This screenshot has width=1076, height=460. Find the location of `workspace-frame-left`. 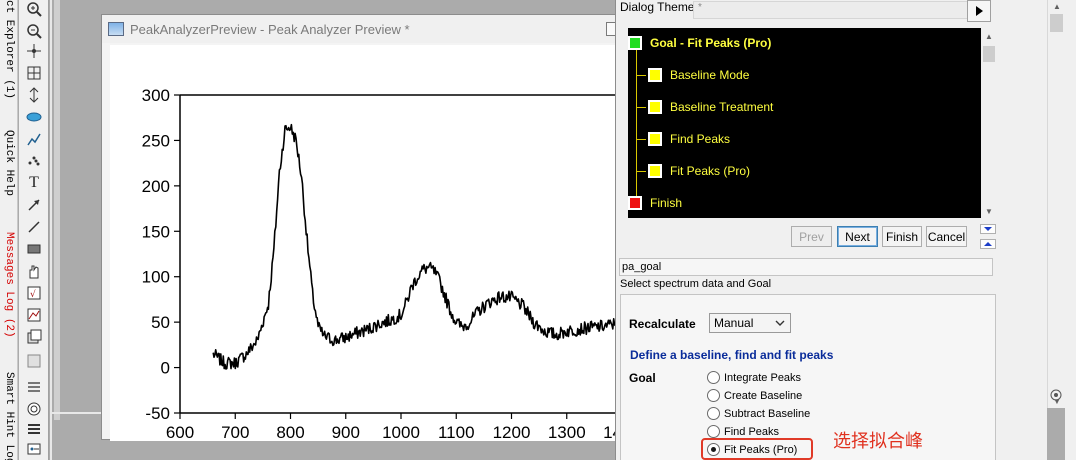

workspace-frame-left is located at coordinates (51, 230).